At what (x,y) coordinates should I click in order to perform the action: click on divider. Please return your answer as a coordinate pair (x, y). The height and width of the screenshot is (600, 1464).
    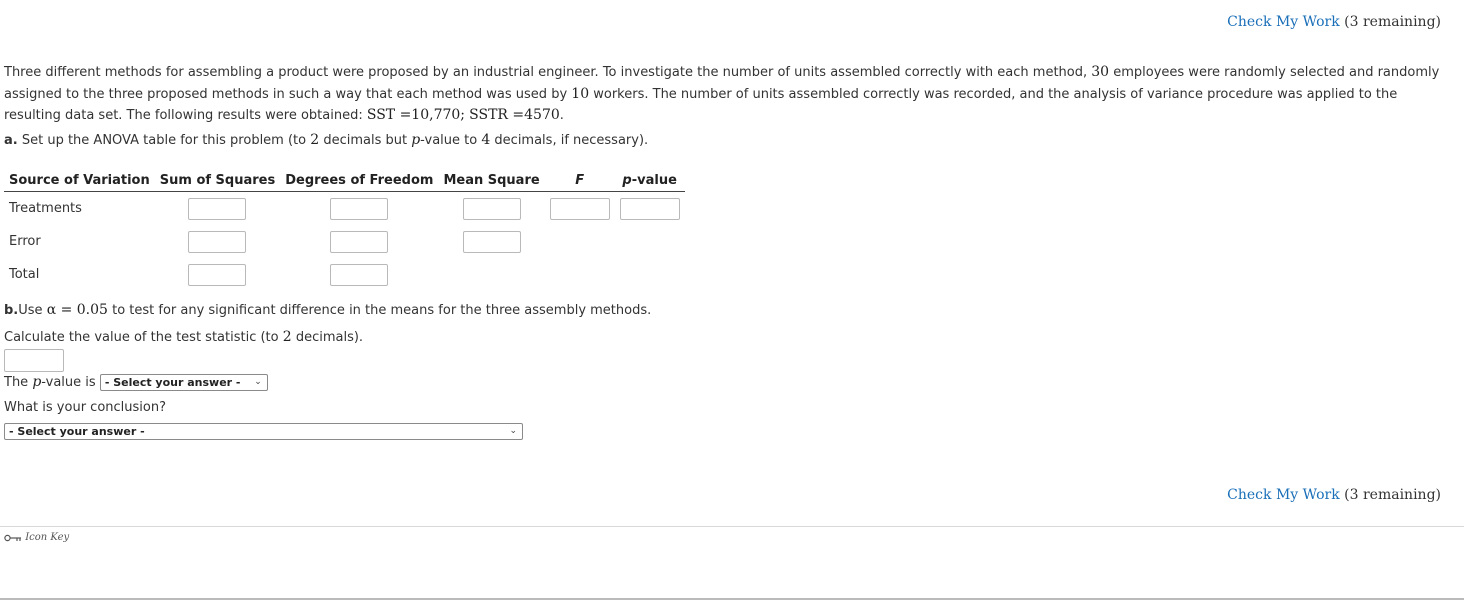
    Looking at the image, I should click on (732, 526).